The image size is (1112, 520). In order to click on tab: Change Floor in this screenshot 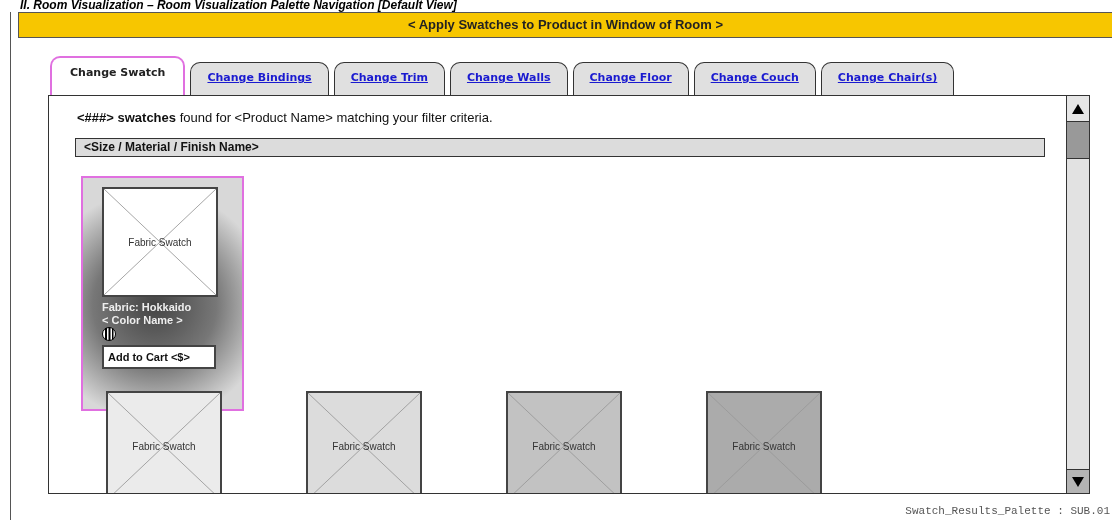, I will do `click(630, 80)`.